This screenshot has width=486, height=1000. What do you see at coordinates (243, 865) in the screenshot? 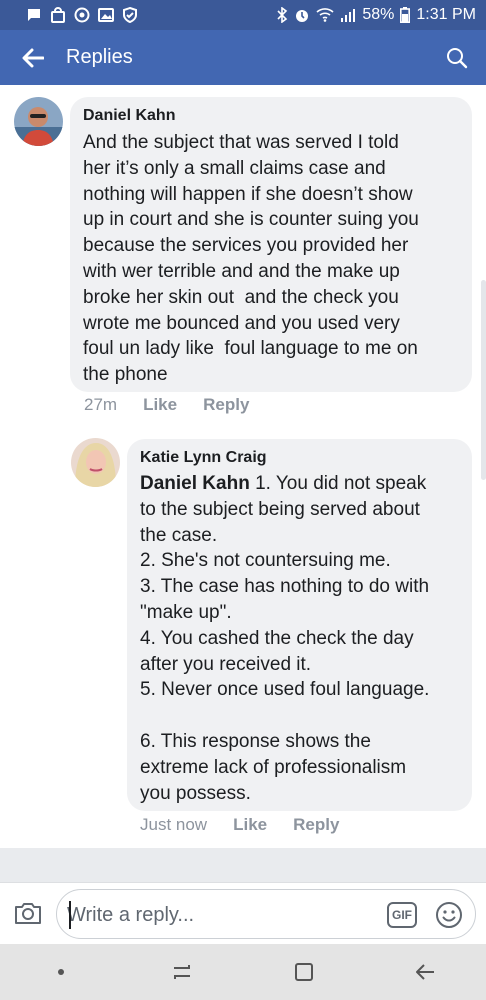
I see `divider` at bounding box center [243, 865].